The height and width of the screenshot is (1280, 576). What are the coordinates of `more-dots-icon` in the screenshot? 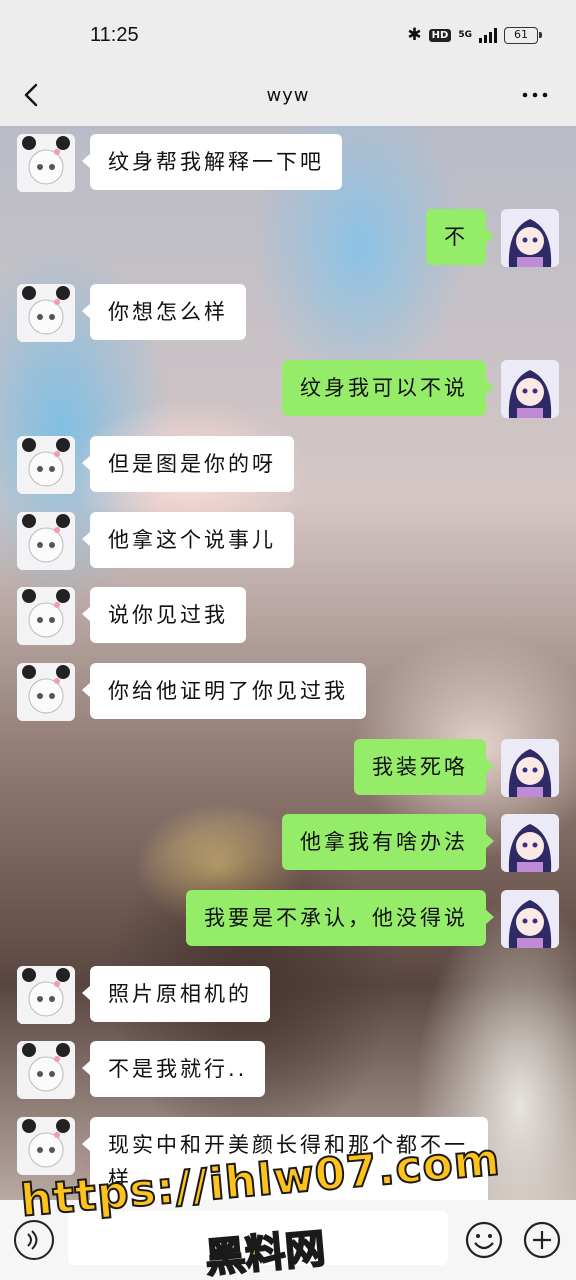 It's located at (535, 95).